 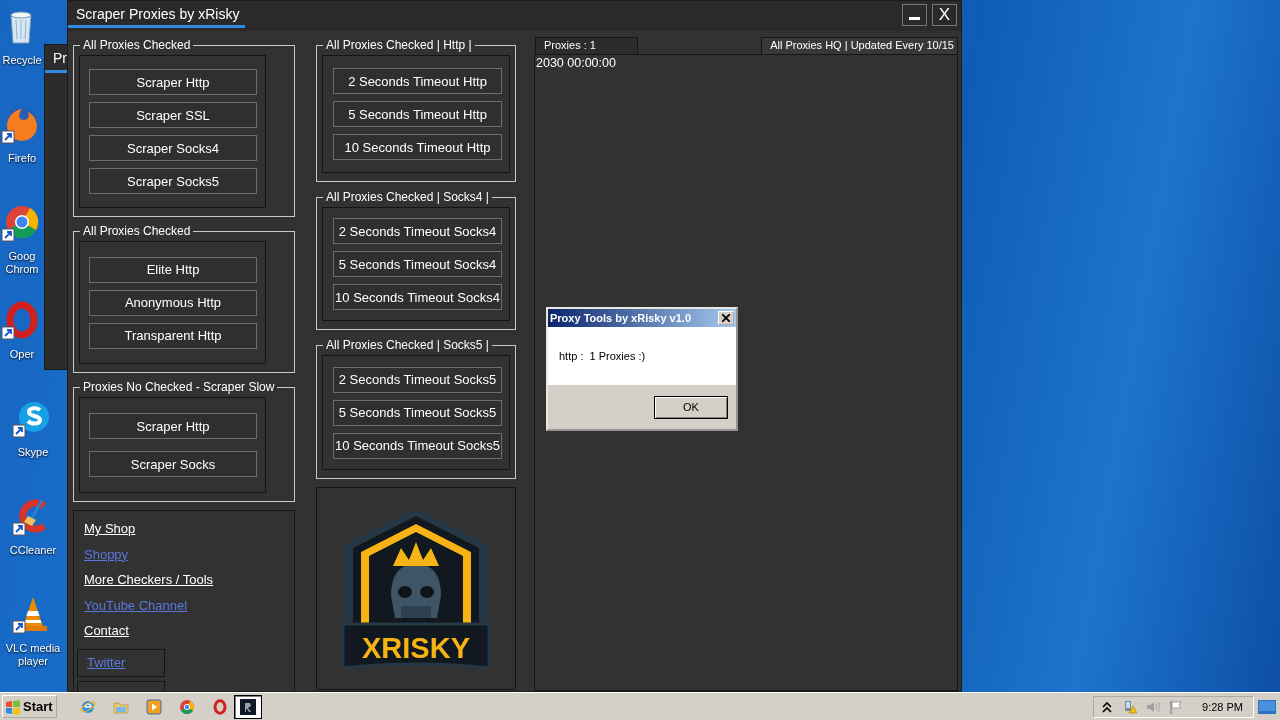 I want to click on close-button, so click(x=726, y=318).